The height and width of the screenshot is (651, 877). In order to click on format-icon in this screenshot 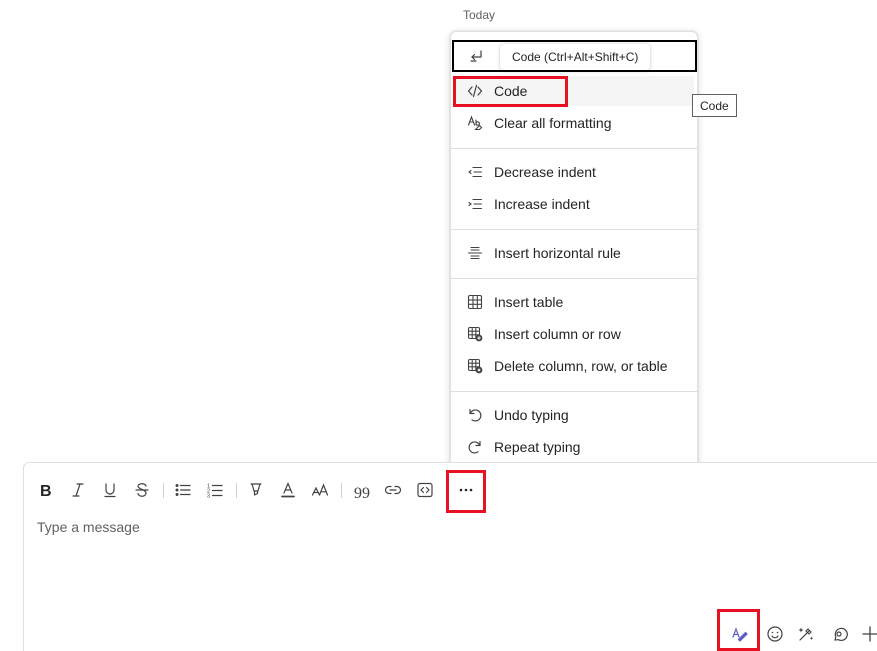, I will do `click(740, 634)`.